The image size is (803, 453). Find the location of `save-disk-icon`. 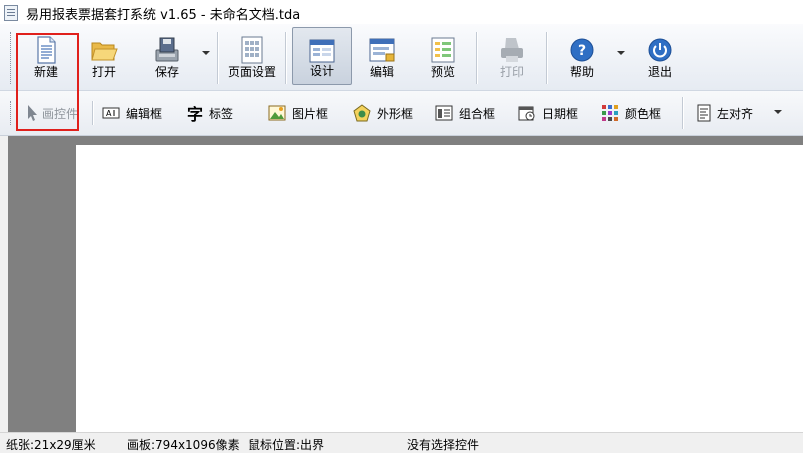

save-disk-icon is located at coordinates (167, 49).